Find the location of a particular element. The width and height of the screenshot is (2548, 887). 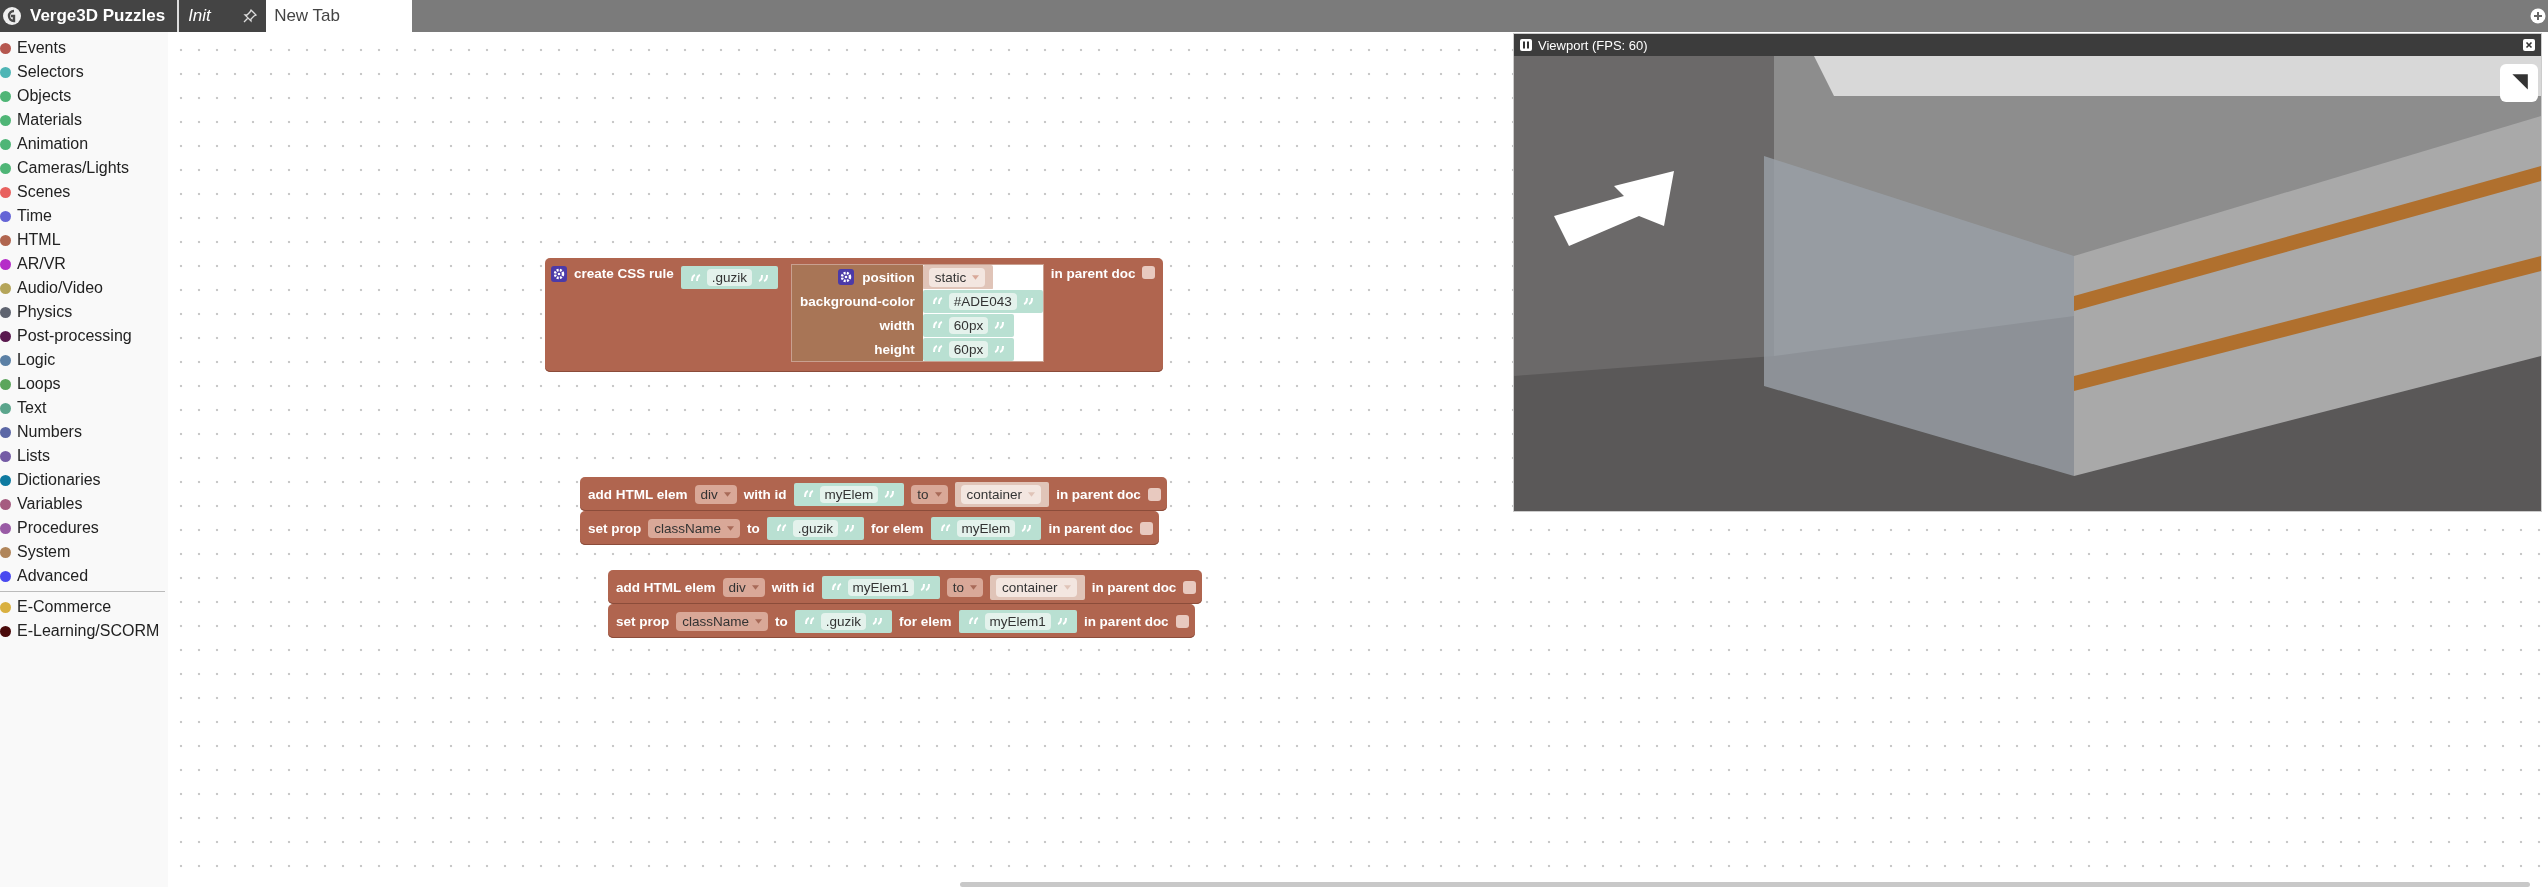

category-item: System is located at coordinates (84, 552).